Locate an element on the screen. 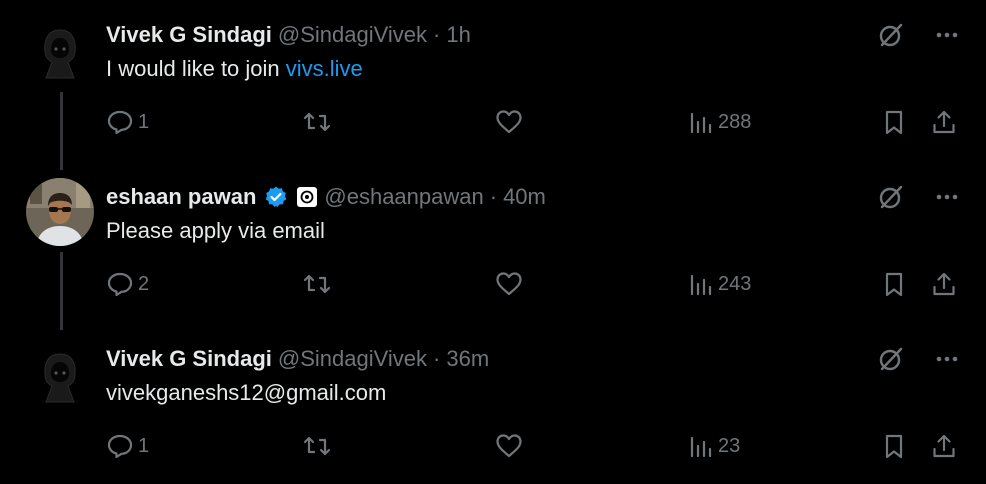 The height and width of the screenshot is (484, 986). timestamp: 40m is located at coordinates (524, 197).